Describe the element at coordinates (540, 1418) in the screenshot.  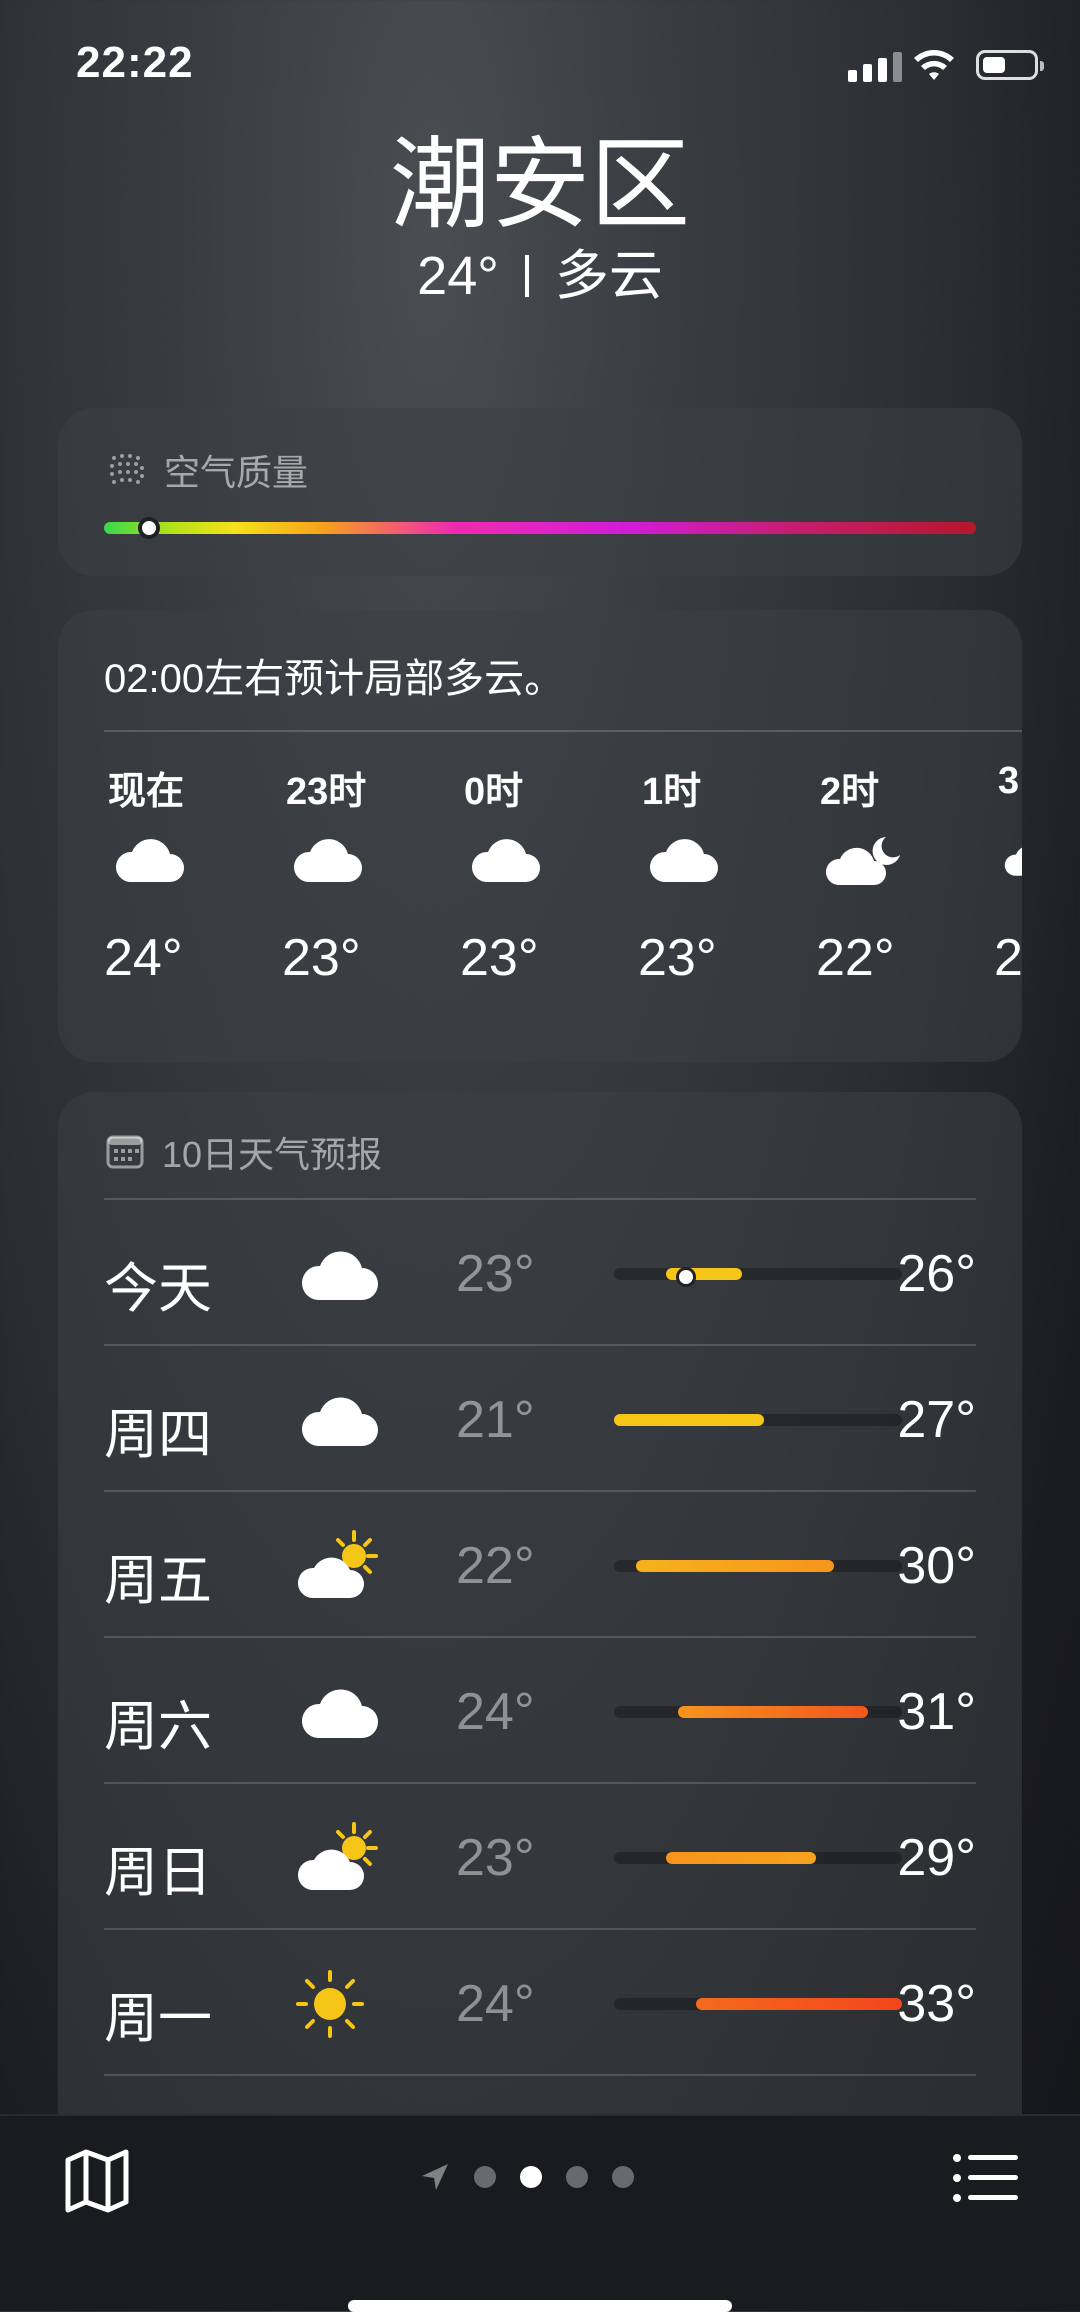
I see `day-row: 周四 21° 27°` at that location.